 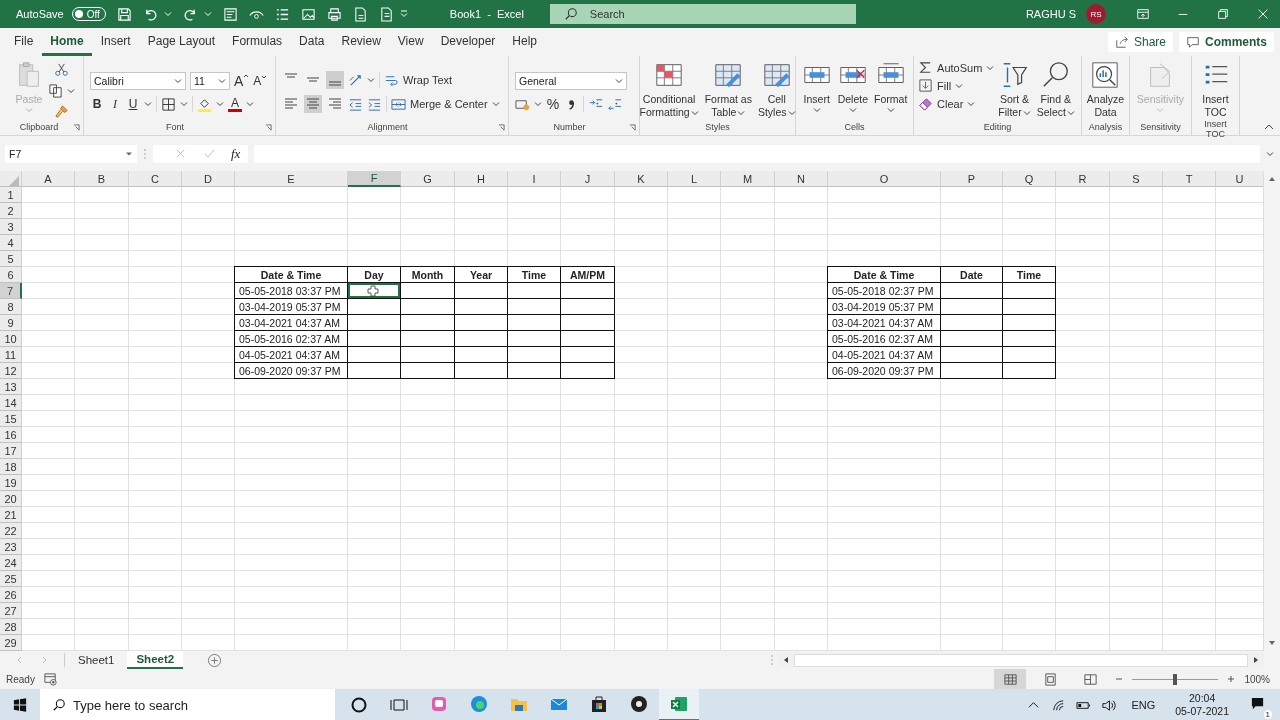 I want to click on column-header: G, so click(x=428, y=179).